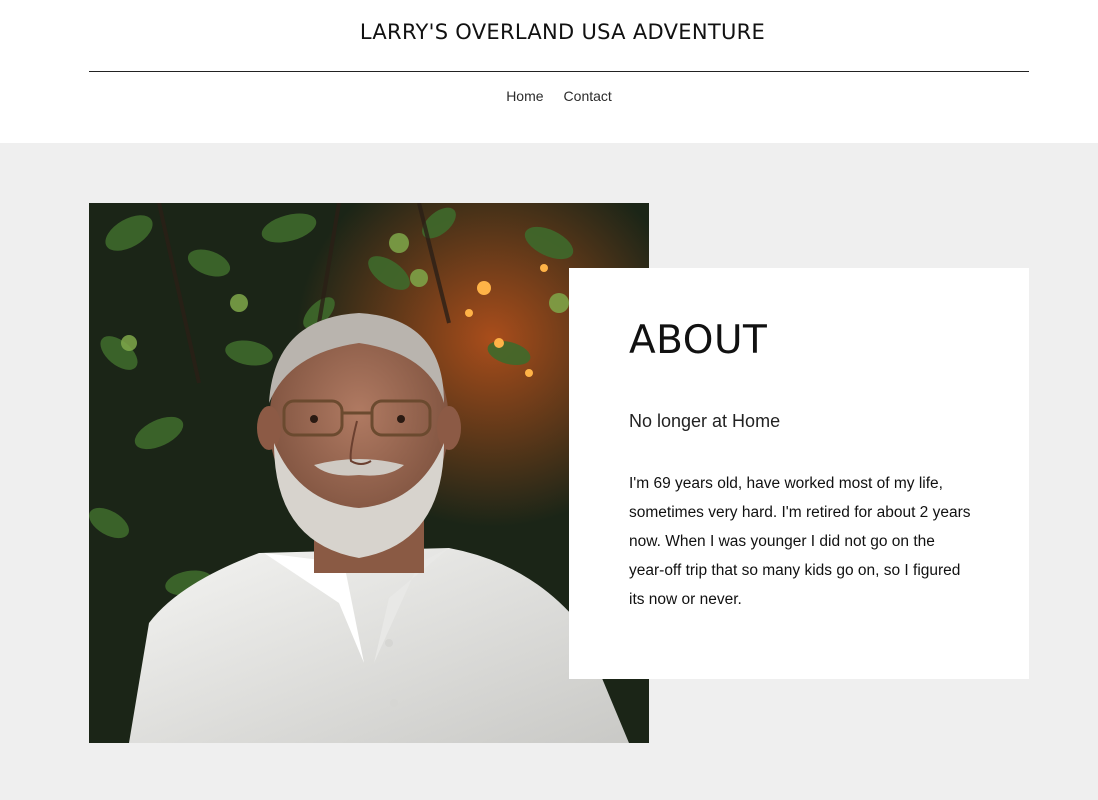 This screenshot has width=1098, height=800. Describe the element at coordinates (705, 421) in the screenshot. I see `about-subtitle: No longer at Home` at that location.